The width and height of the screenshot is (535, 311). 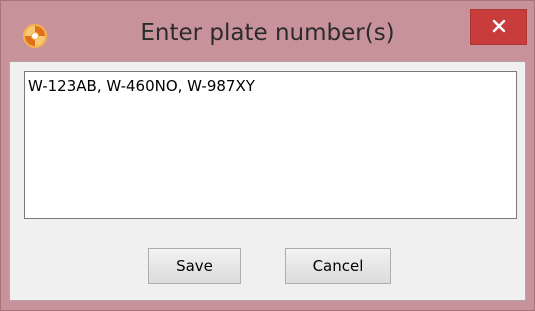 What do you see at coordinates (35, 36) in the screenshot?
I see `orange-swirl-icon` at bounding box center [35, 36].